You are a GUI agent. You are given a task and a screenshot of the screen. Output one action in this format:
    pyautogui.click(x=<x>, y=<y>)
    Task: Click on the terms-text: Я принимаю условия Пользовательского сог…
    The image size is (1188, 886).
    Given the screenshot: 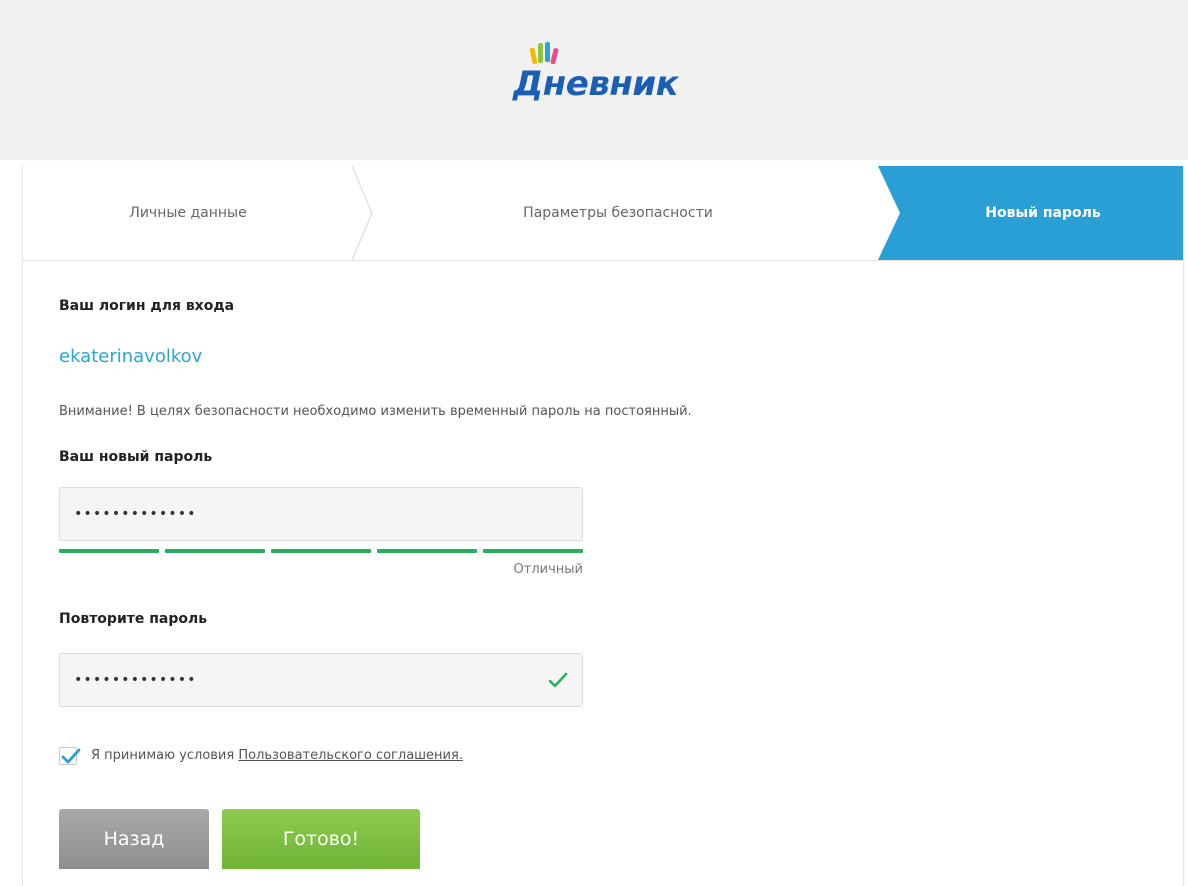 What is the action you would take?
    pyautogui.click(x=277, y=755)
    